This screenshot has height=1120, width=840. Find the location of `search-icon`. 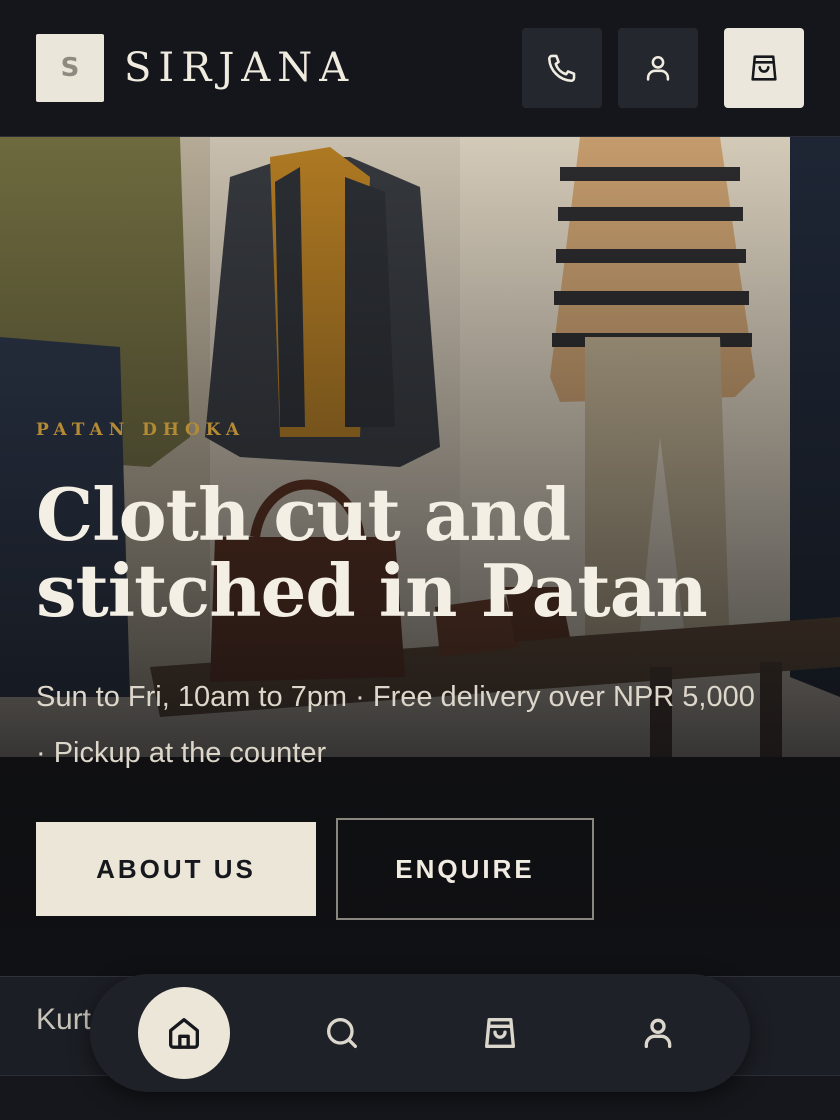

search-icon is located at coordinates (342, 1032).